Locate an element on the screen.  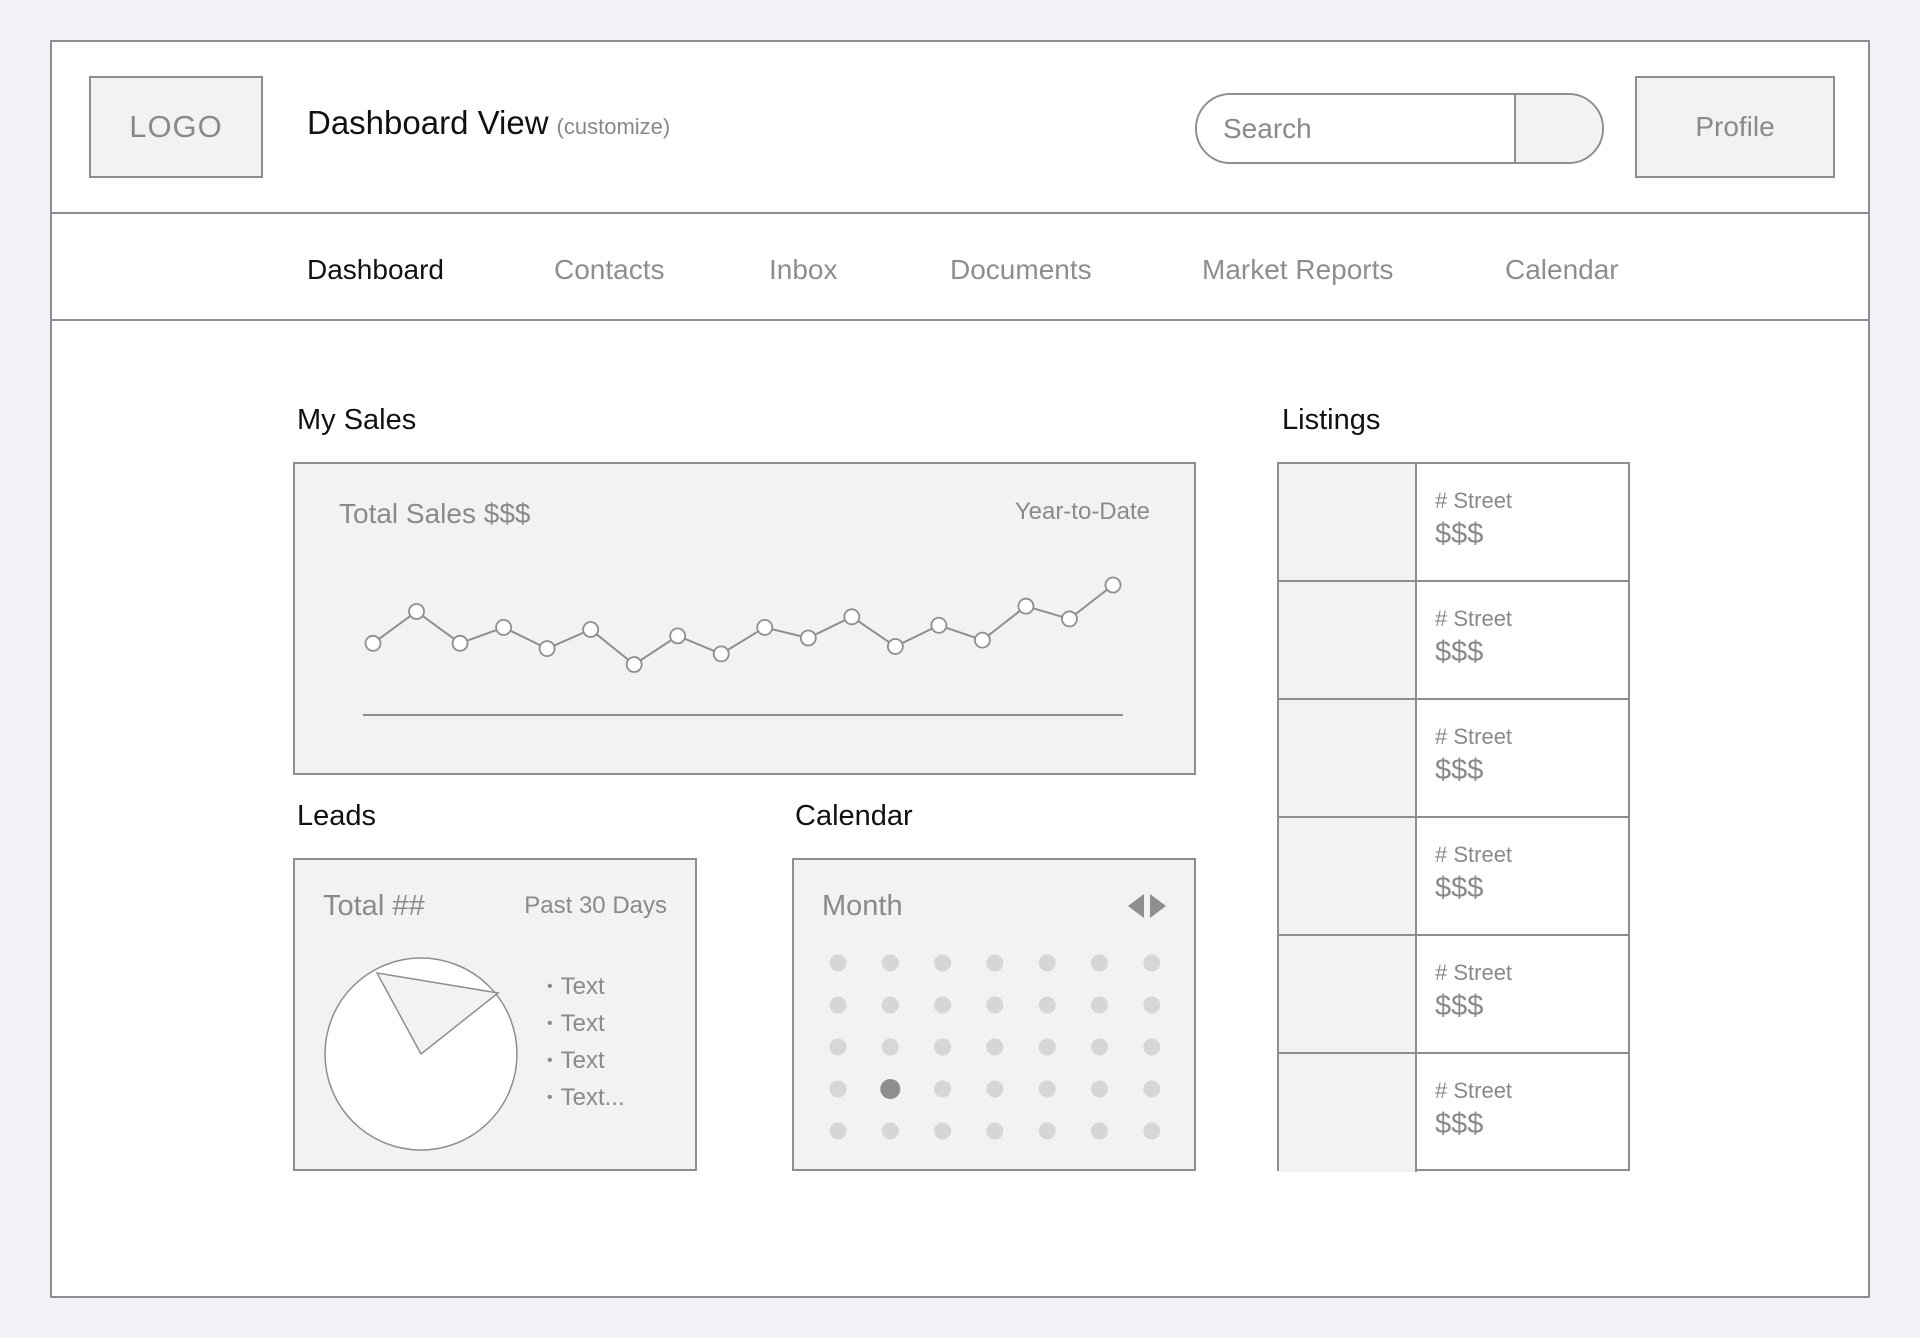
tab-documents: Documents is located at coordinates (1021, 270).